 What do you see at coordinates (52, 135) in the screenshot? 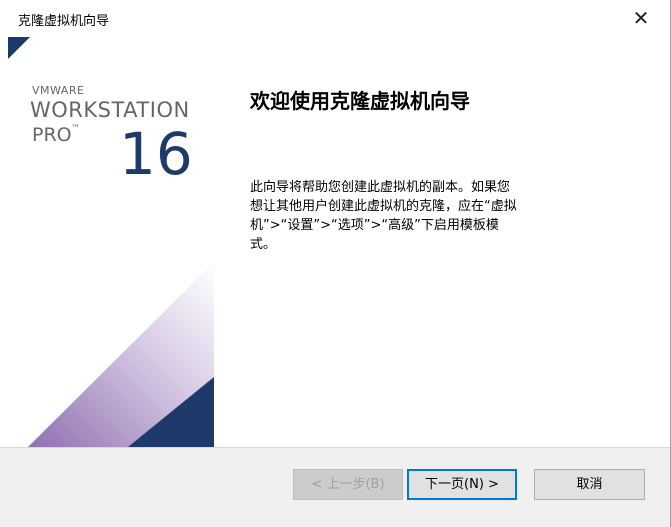
I see `brand-pro: PRO` at bounding box center [52, 135].